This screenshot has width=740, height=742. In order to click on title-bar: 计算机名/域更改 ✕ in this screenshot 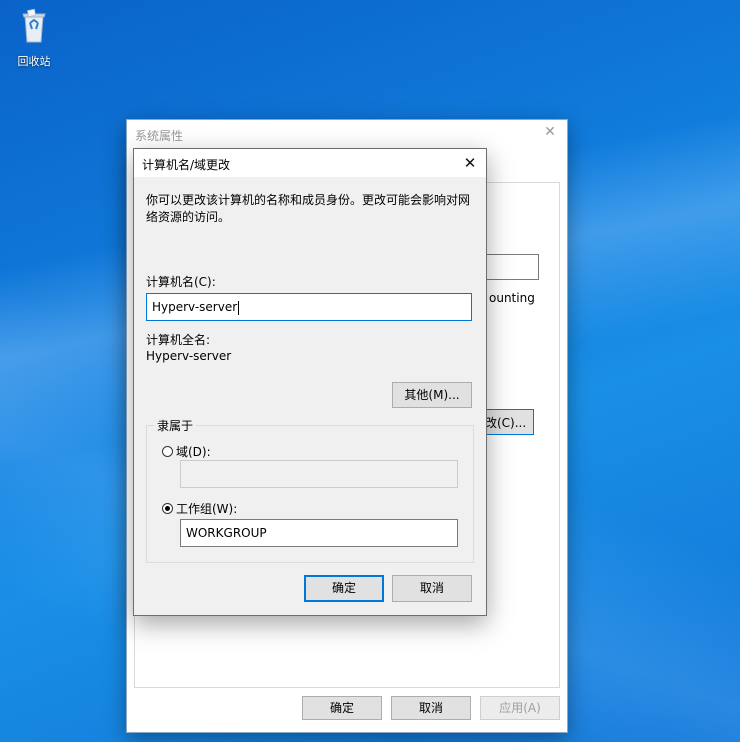, I will do `click(310, 163)`.